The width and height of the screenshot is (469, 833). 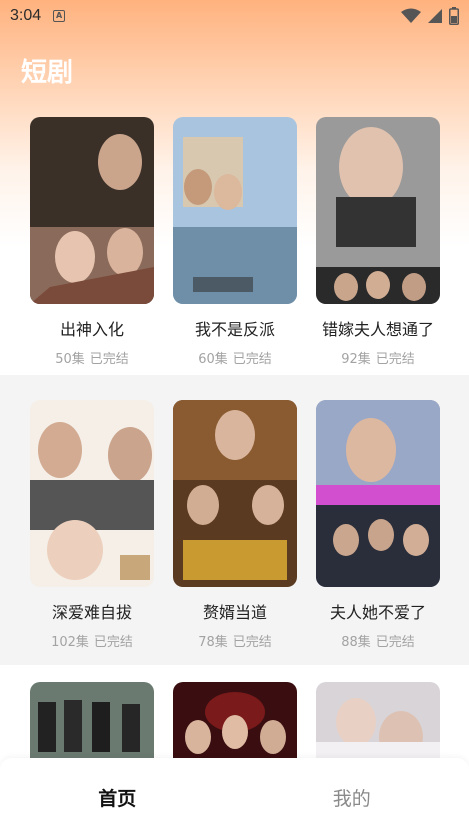 I want to click on drama-meta: 50集 已完结, so click(x=92, y=357).